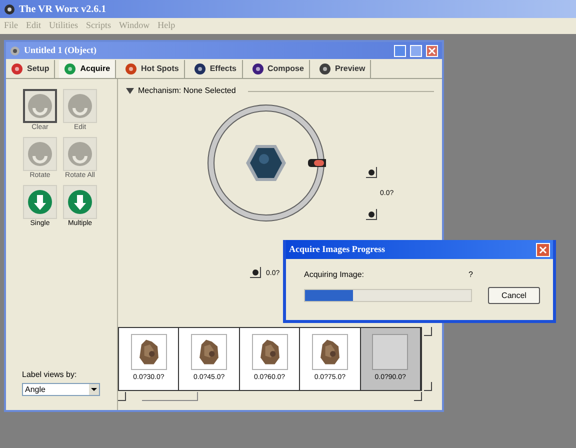 This screenshot has width=576, height=448. Describe the element at coordinates (50, 375) in the screenshot. I see `label-views-label: Label views by:` at that location.